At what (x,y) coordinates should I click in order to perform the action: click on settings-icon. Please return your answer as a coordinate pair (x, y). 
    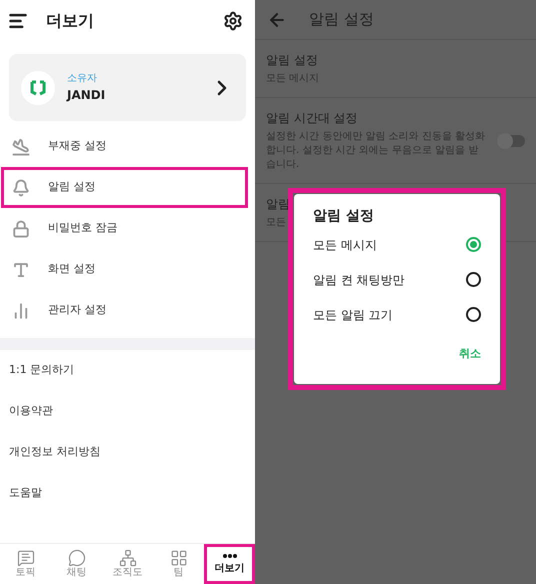
    Looking at the image, I should click on (233, 21).